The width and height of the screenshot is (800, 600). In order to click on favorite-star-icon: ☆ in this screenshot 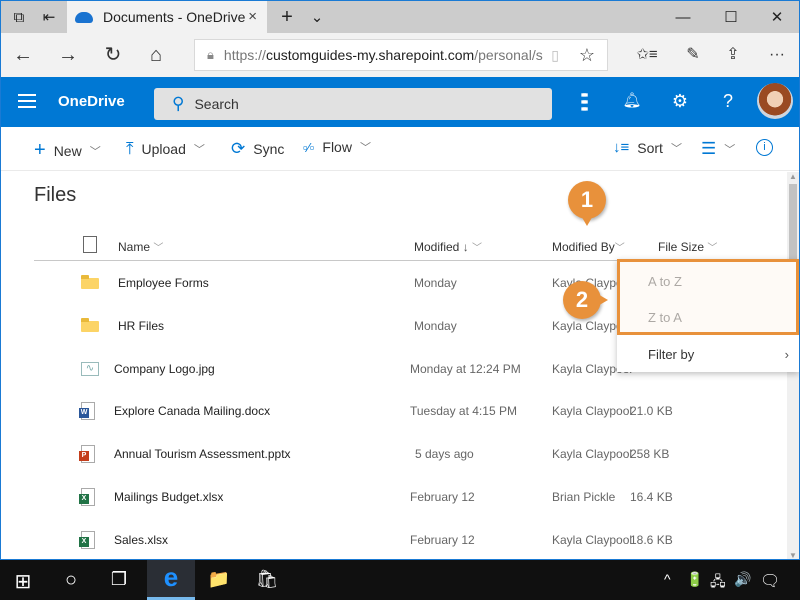, I will do `click(587, 55)`.